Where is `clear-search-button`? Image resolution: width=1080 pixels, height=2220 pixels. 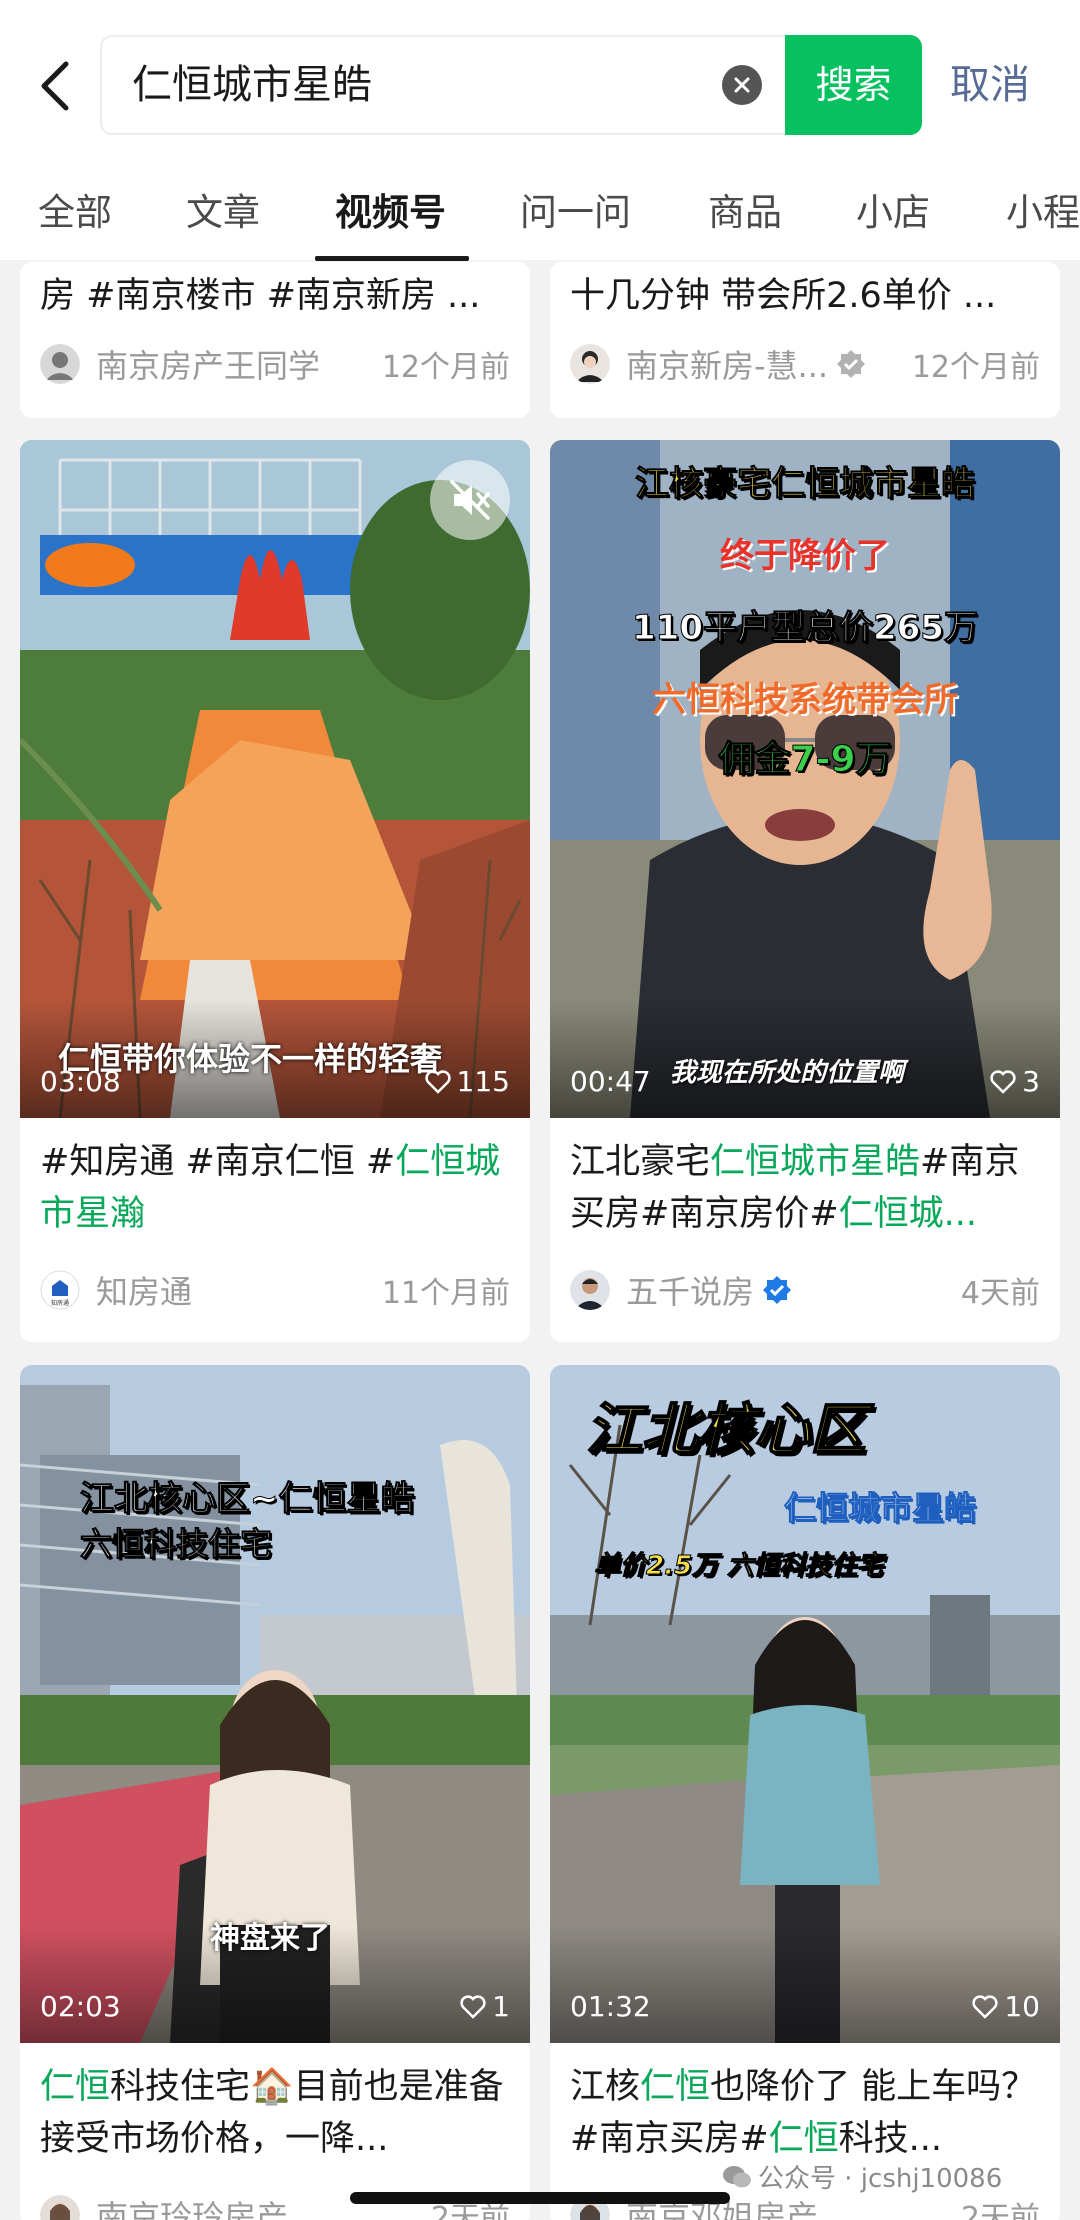
clear-search-button is located at coordinates (742, 85).